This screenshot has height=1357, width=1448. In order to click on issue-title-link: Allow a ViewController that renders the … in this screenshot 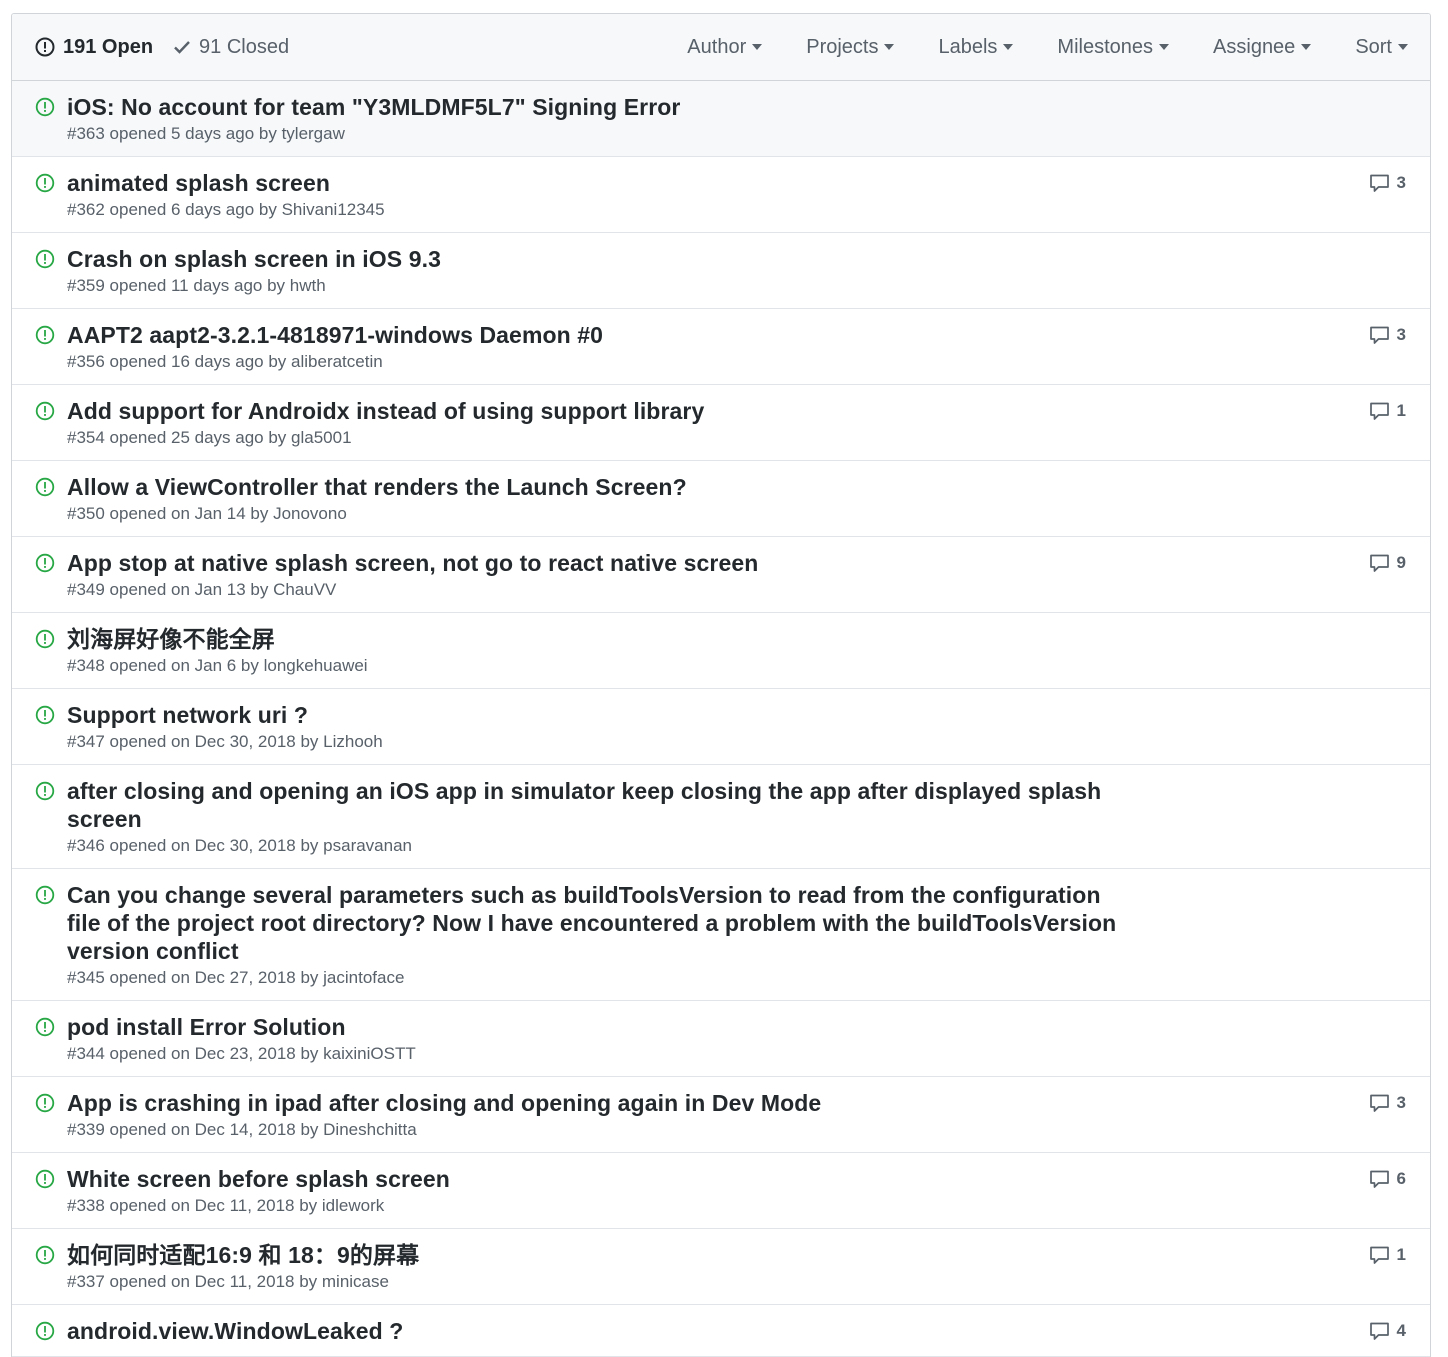, I will do `click(597, 487)`.